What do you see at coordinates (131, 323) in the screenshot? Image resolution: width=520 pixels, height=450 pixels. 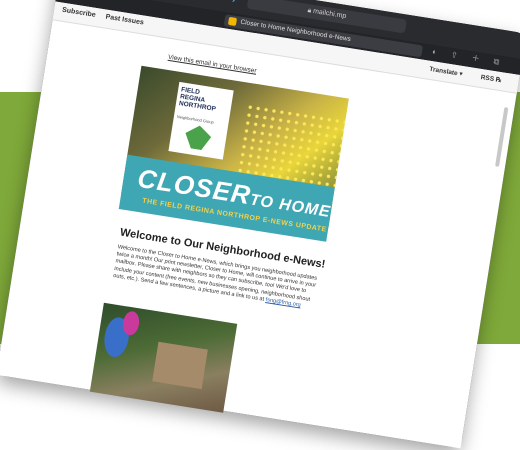 I see `decoration-image` at bounding box center [131, 323].